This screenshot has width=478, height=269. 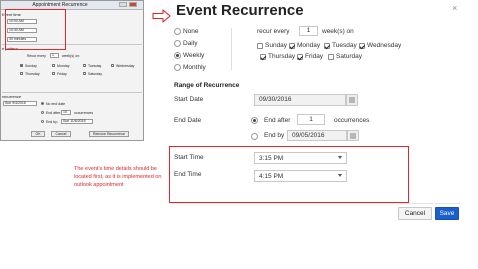 I want to click on end-date-label: End Date, so click(x=188, y=120).